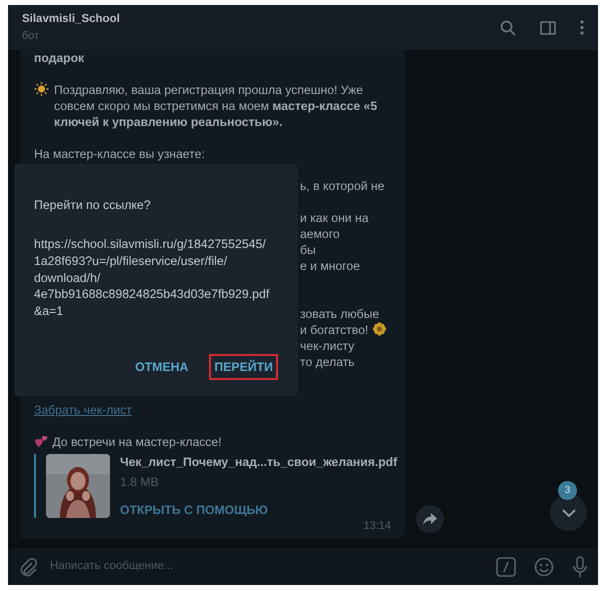 The width and height of the screenshot is (605, 591). What do you see at coordinates (71, 19) in the screenshot?
I see `chat-title: Silavmisli_School` at bounding box center [71, 19].